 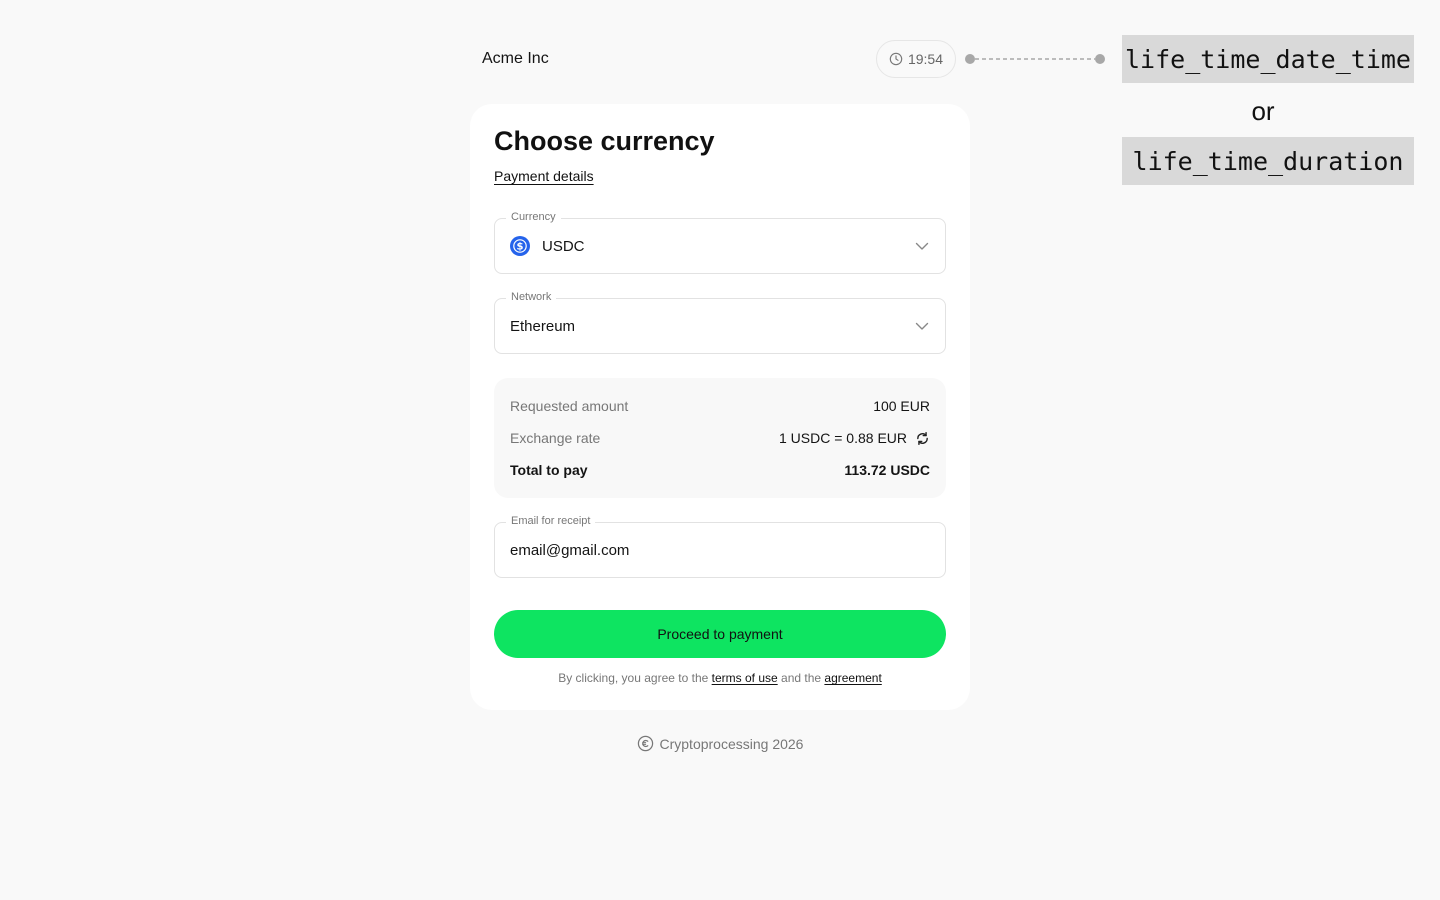 What do you see at coordinates (887, 470) in the screenshot?
I see `total-value: 113.72 USDC` at bounding box center [887, 470].